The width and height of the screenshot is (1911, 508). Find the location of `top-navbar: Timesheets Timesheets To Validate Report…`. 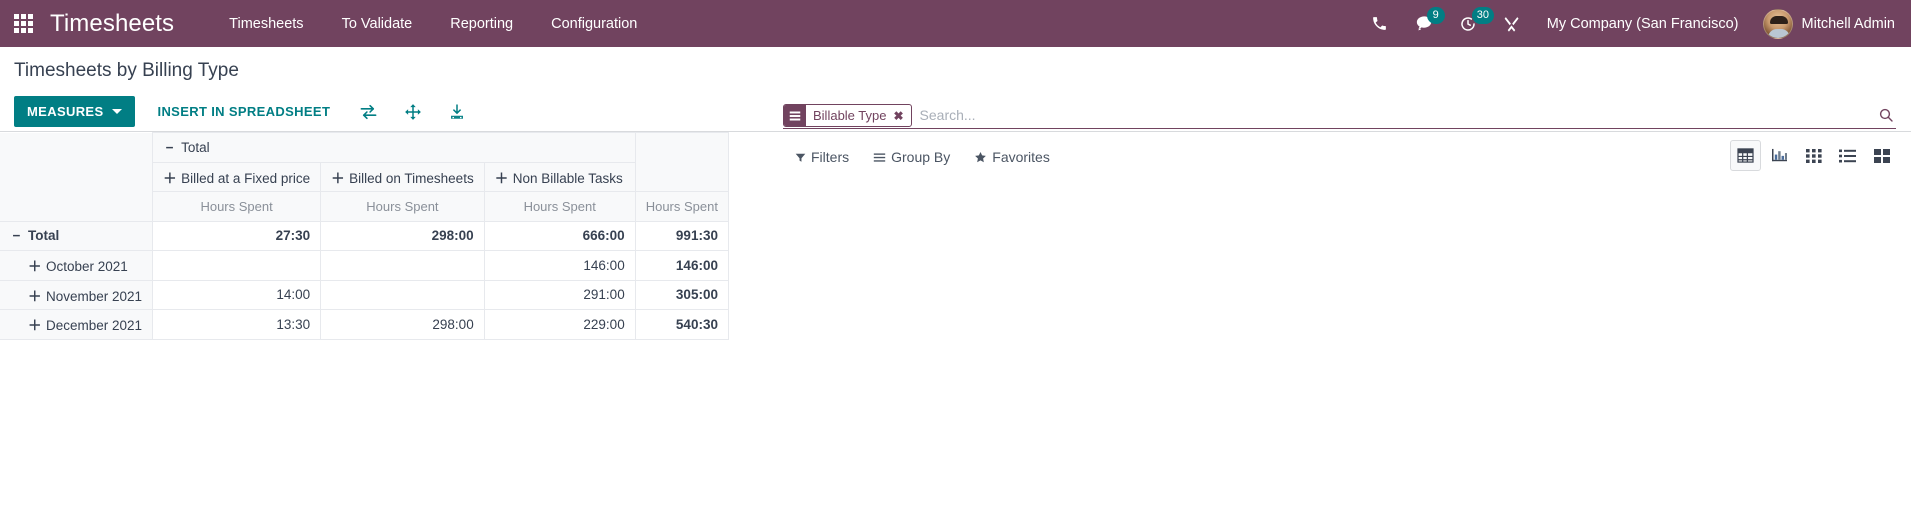

top-navbar: Timesheets Timesheets To Validate Report… is located at coordinates (955, 23).